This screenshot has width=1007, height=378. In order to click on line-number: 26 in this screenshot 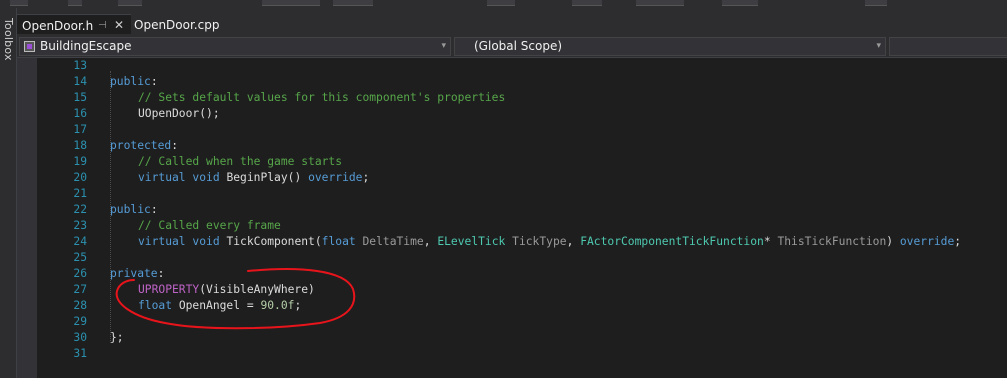, I will do `click(80, 273)`.